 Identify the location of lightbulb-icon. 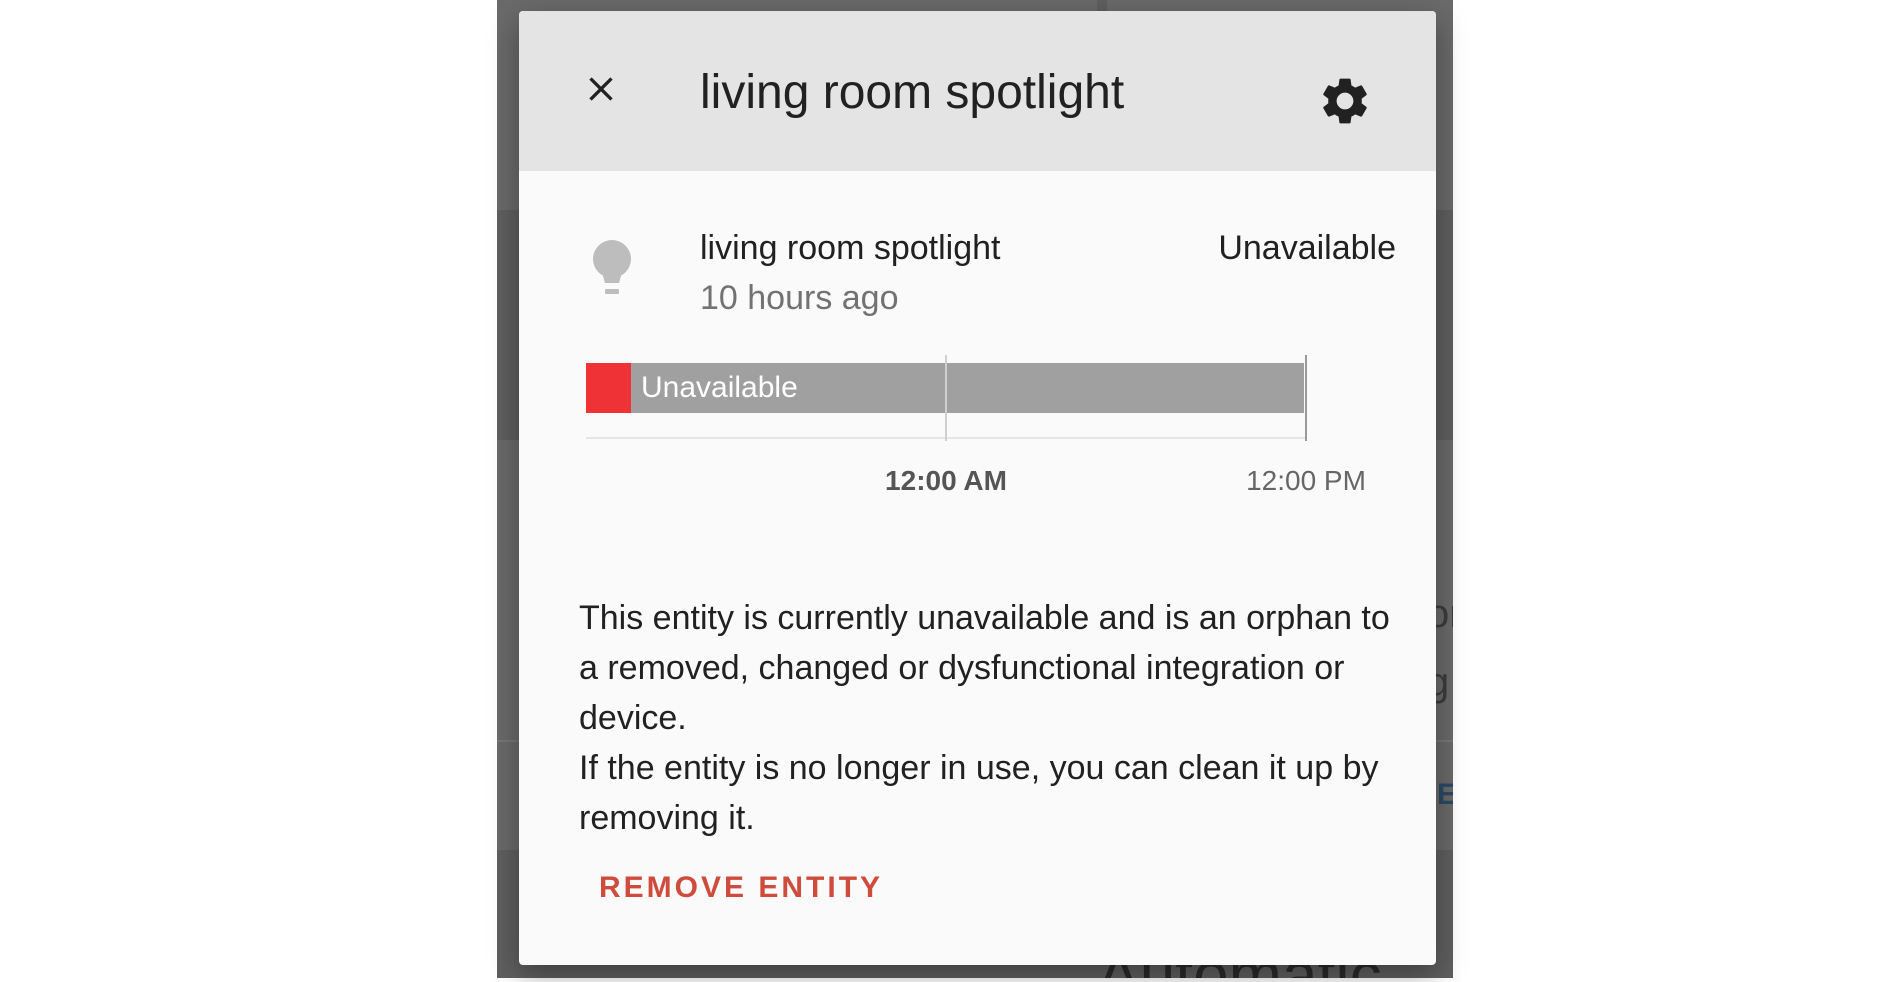
(612, 267).